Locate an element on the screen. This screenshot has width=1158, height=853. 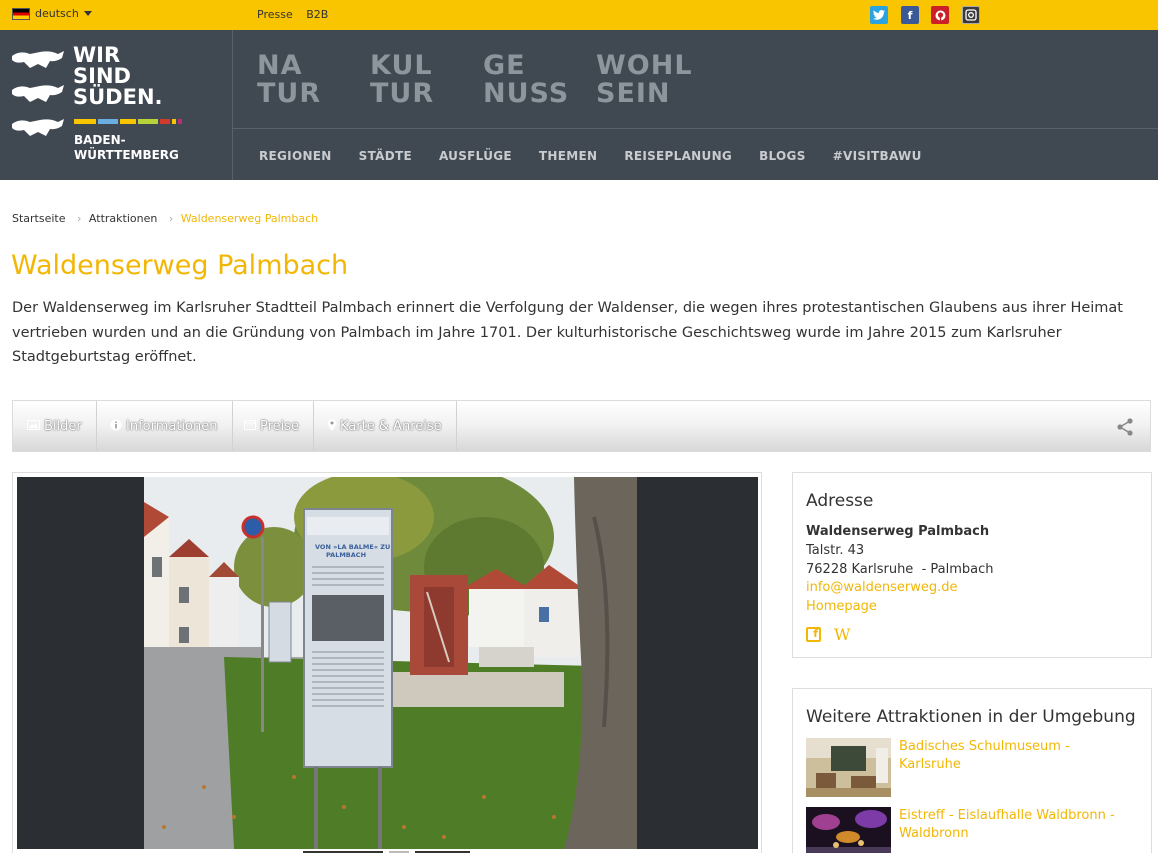
top-bar: deutsch Presse B2B f is located at coordinates (579, 15).